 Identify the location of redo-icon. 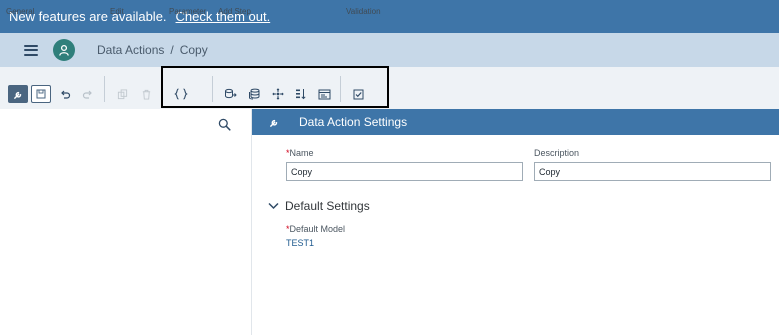
(87, 94).